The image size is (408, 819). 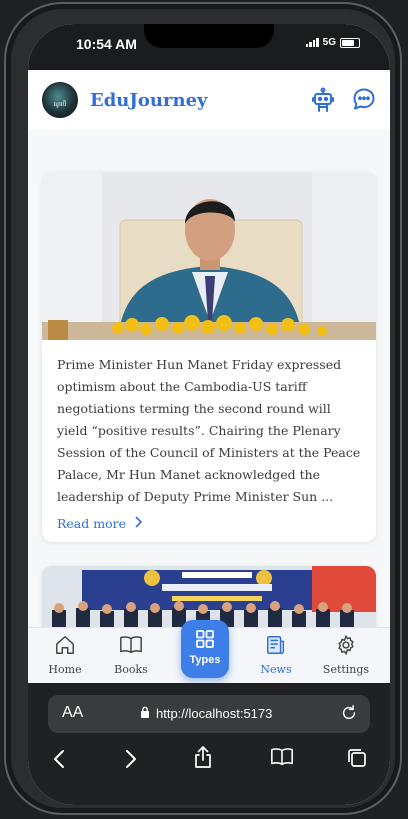 What do you see at coordinates (329, 42) in the screenshot?
I see `network-label: 5G` at bounding box center [329, 42].